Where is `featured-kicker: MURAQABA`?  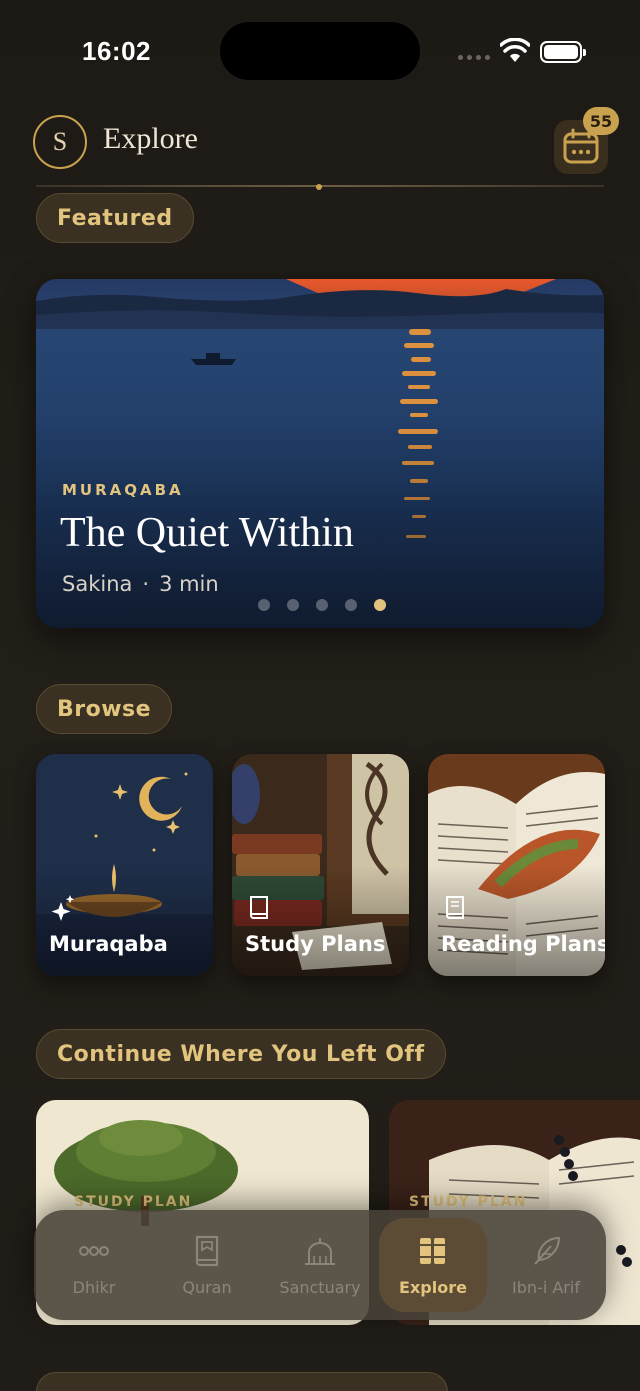 featured-kicker: MURAQABA is located at coordinates (123, 490).